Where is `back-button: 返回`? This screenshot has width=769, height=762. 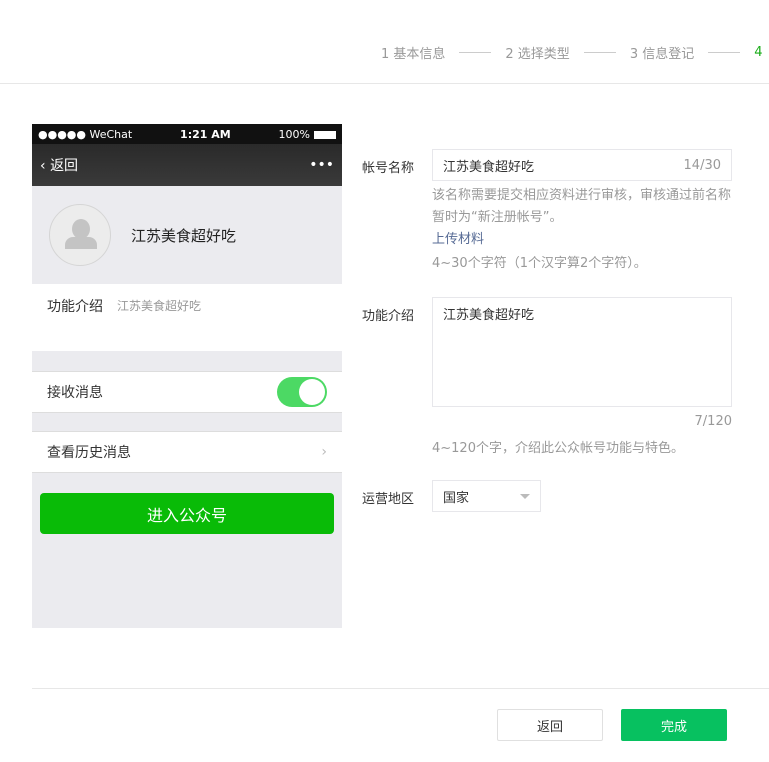 back-button: 返回 is located at coordinates (550, 725).